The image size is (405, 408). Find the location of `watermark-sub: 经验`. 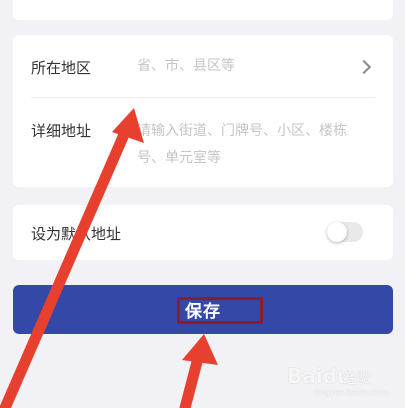

watermark-sub: 经验 is located at coordinates (357, 379).